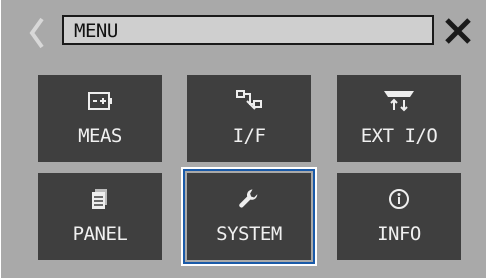 This screenshot has width=487, height=278. What do you see at coordinates (399, 136) in the screenshot?
I see `menu-item-label: EXT I/O` at bounding box center [399, 136].